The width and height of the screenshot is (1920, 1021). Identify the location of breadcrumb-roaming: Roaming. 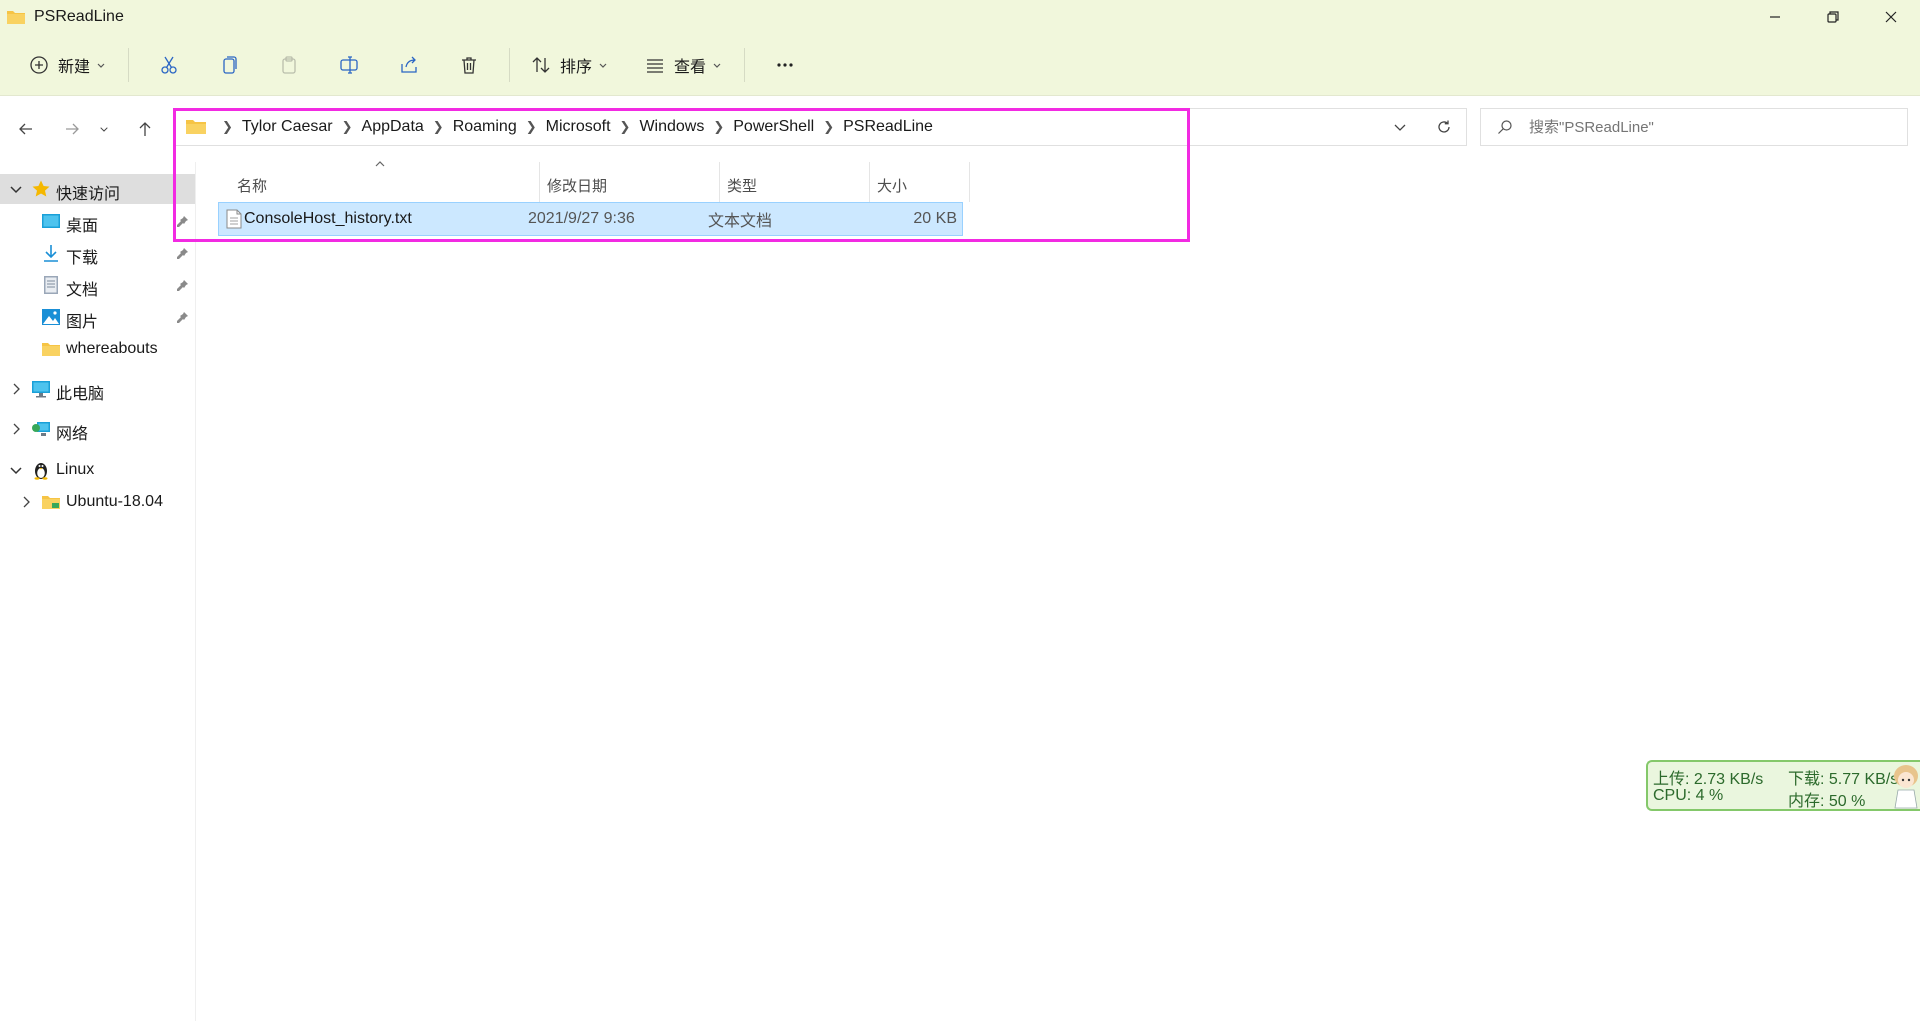
(485, 127).